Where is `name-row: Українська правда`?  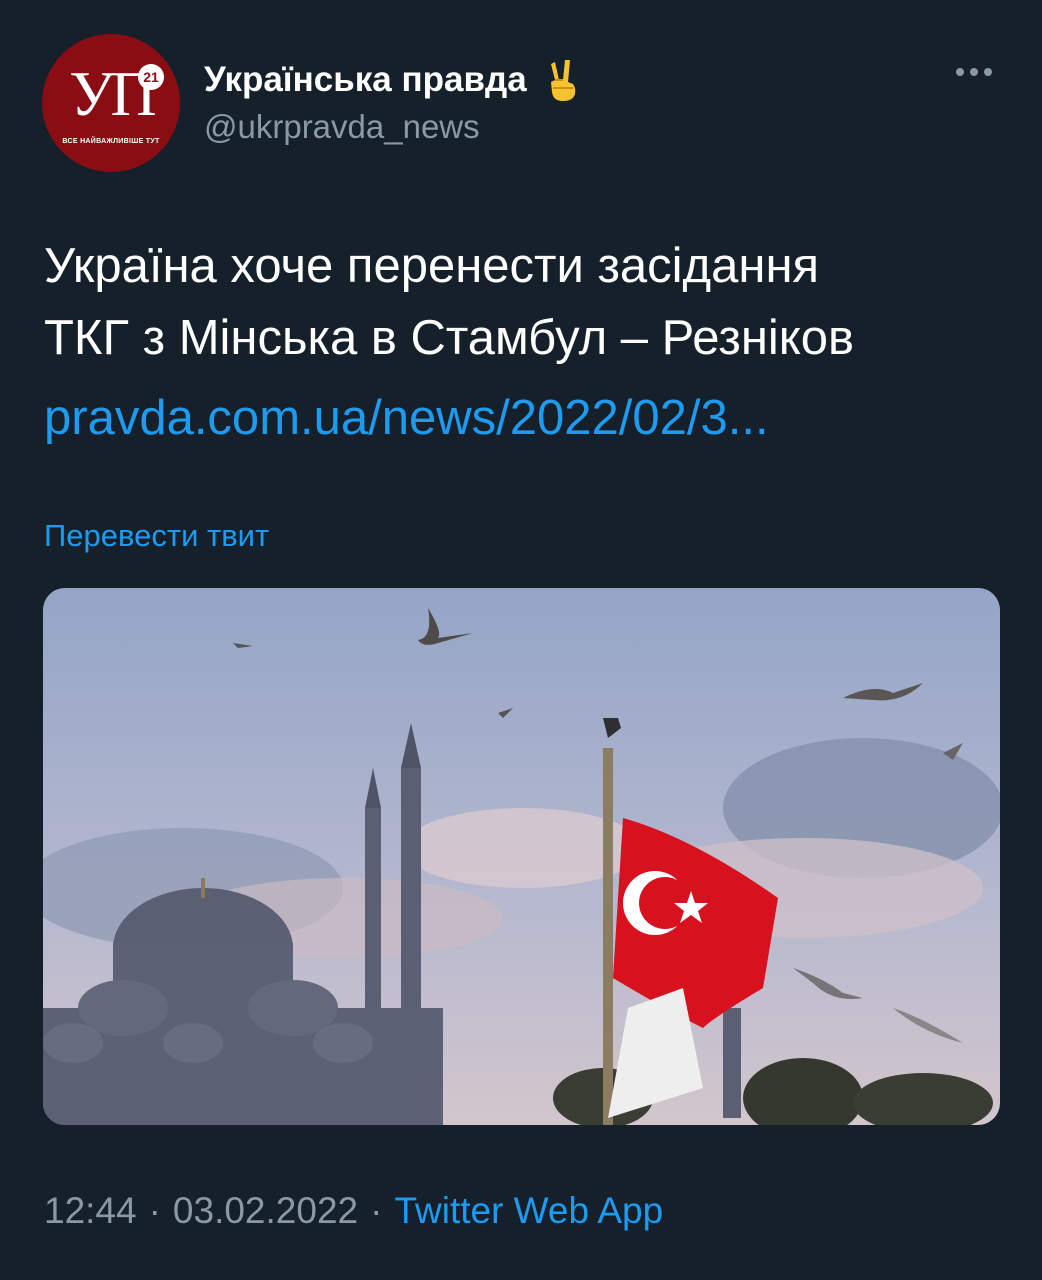
name-row: Українська правда is located at coordinates (393, 80).